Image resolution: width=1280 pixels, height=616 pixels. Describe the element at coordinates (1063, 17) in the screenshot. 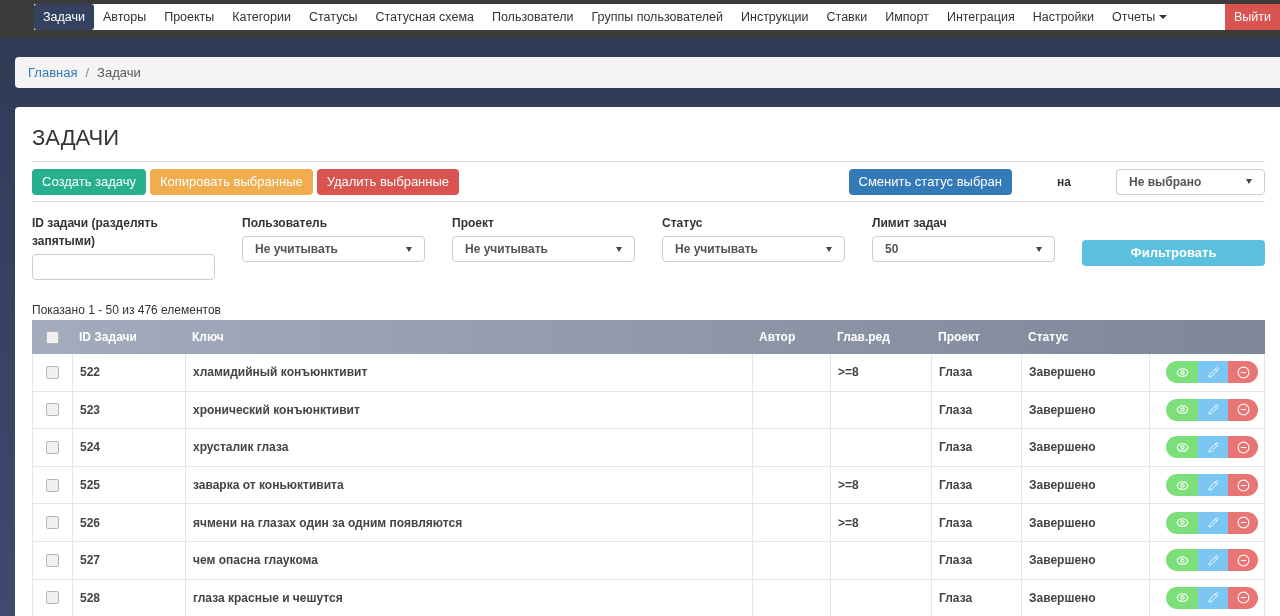

I see `nav-link: Настройки` at that location.